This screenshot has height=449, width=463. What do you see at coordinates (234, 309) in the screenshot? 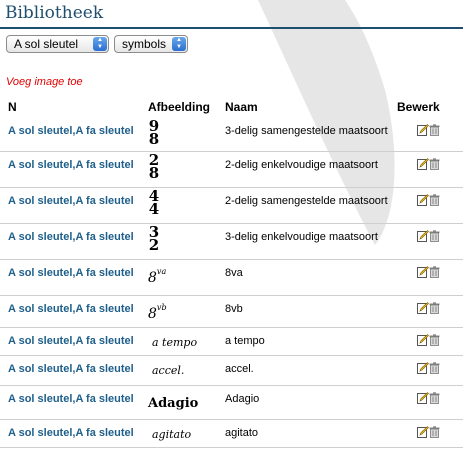
I see `row-naam: 8vb` at bounding box center [234, 309].